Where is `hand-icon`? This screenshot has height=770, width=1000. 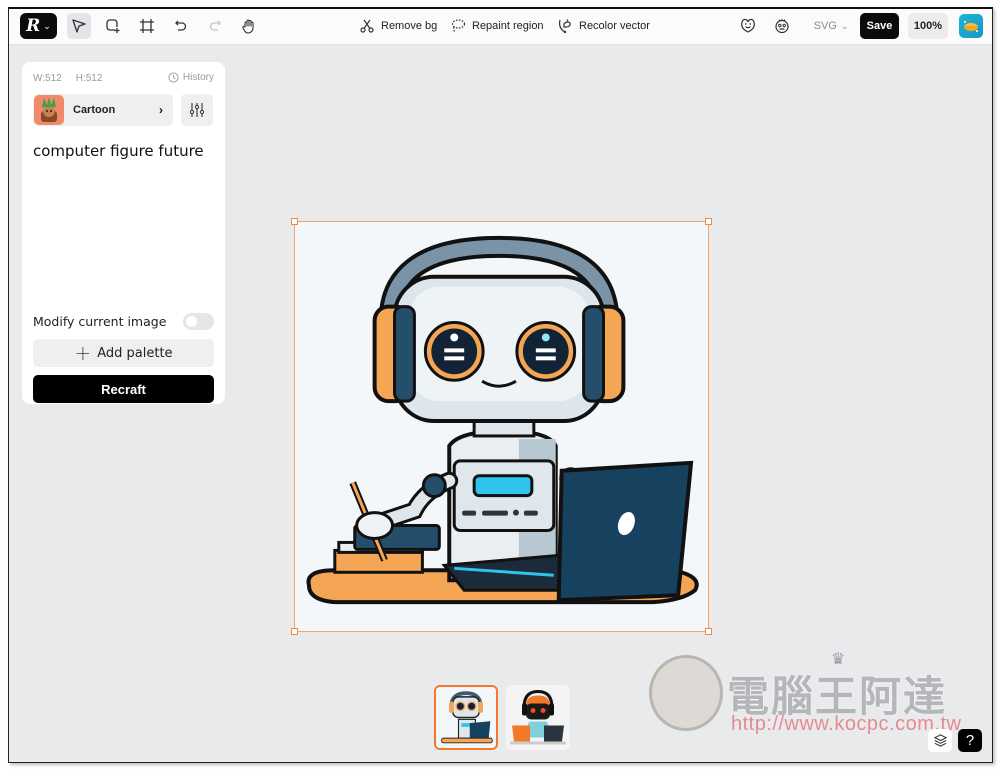 hand-icon is located at coordinates (248, 26).